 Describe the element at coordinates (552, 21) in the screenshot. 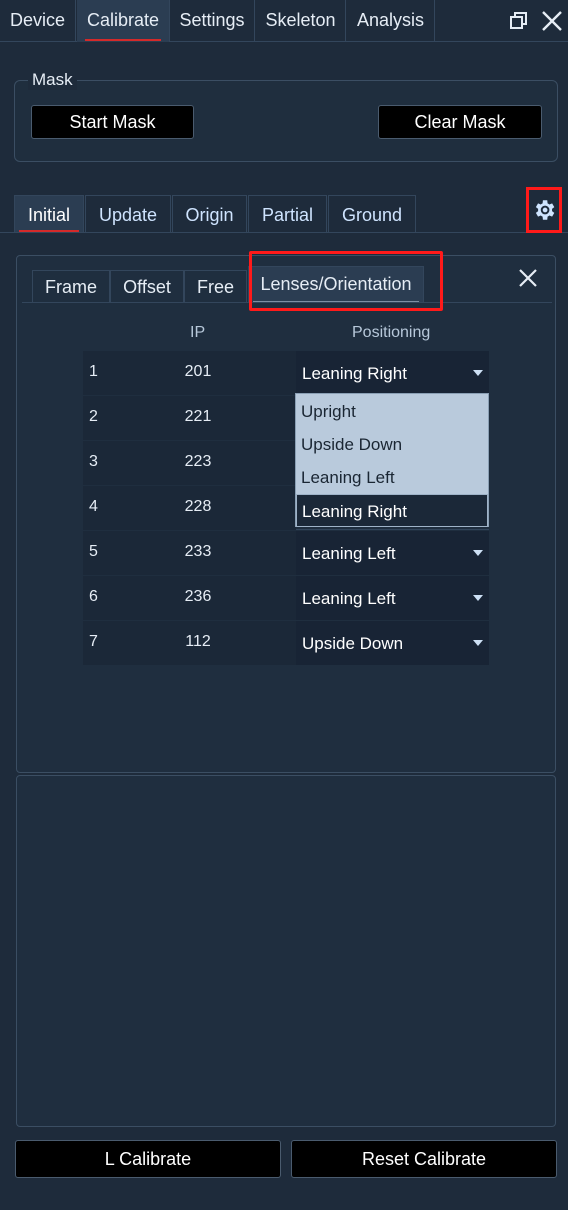

I see `close-window-icon` at that location.